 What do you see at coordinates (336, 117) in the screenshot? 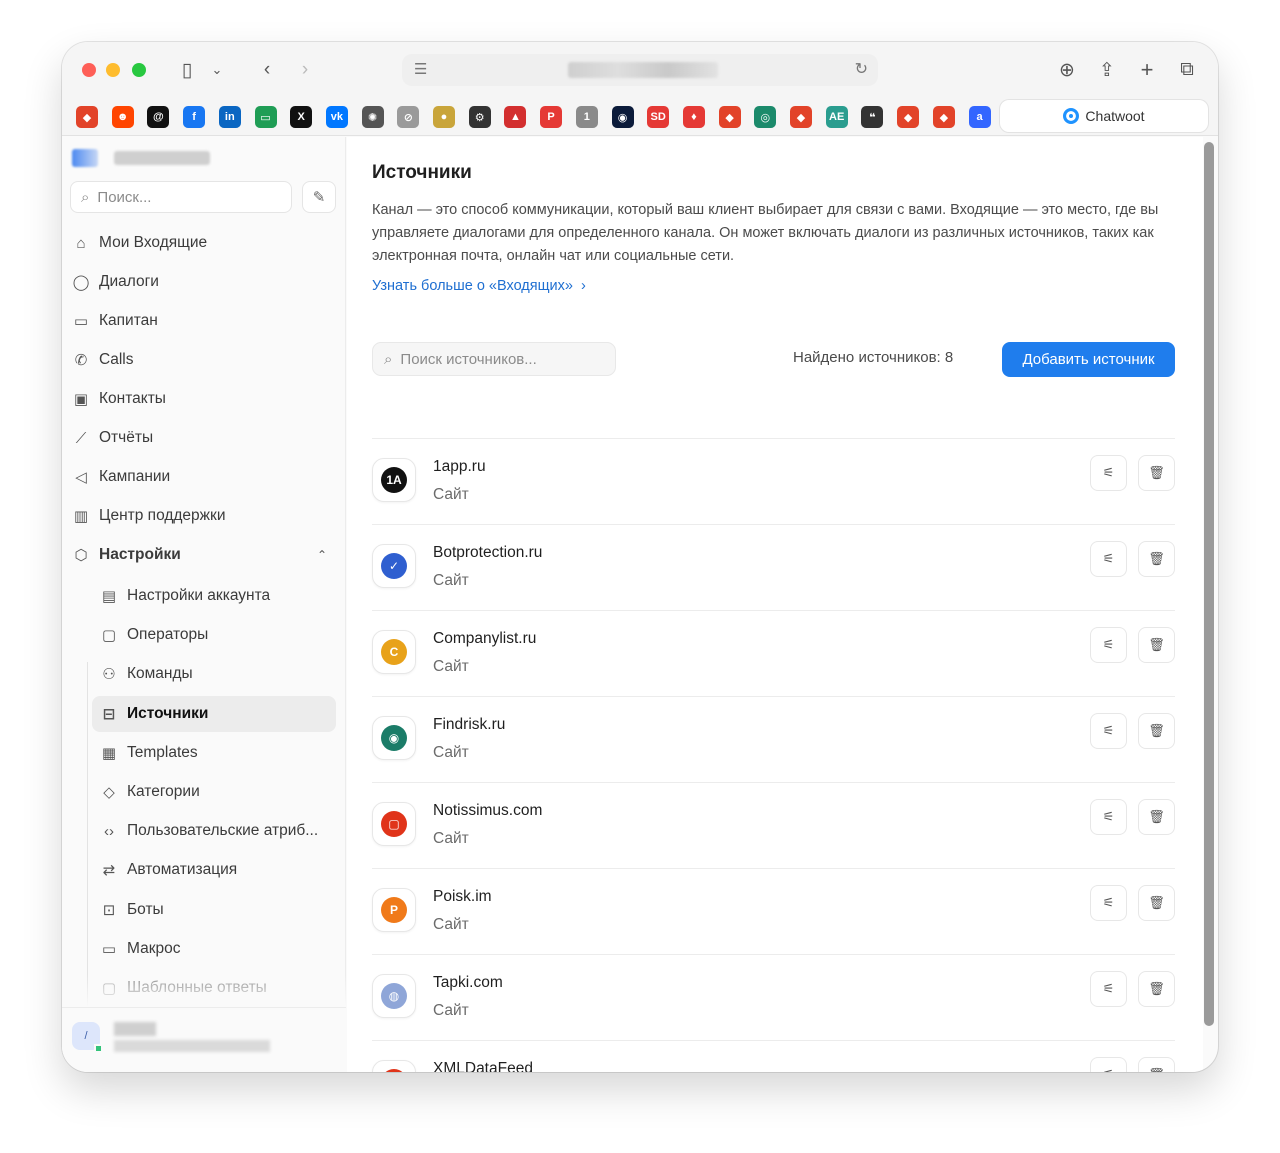
I see `vk-icon: vk` at bounding box center [336, 117].